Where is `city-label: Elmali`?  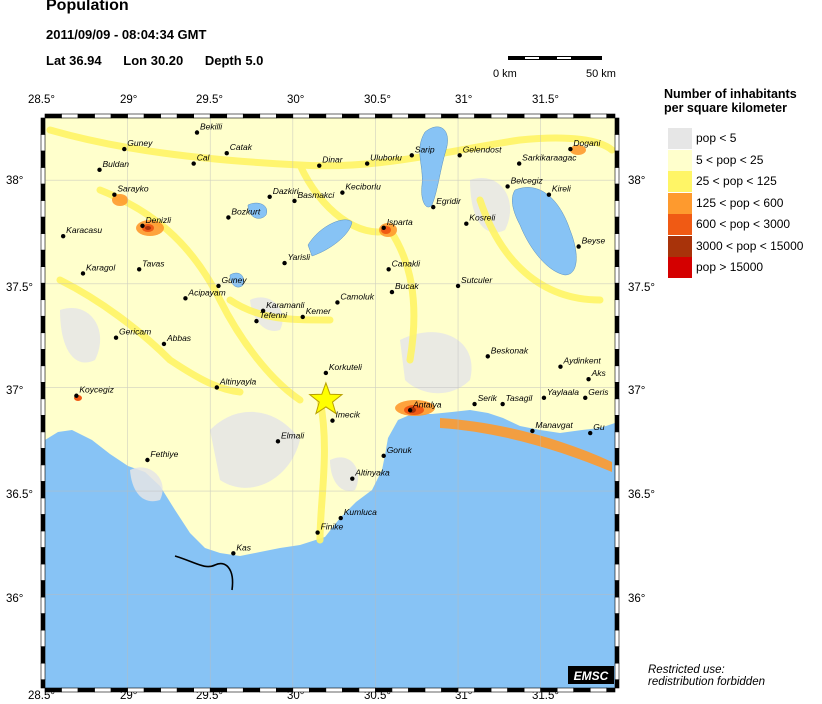
city-label: Elmali is located at coordinates (293, 435).